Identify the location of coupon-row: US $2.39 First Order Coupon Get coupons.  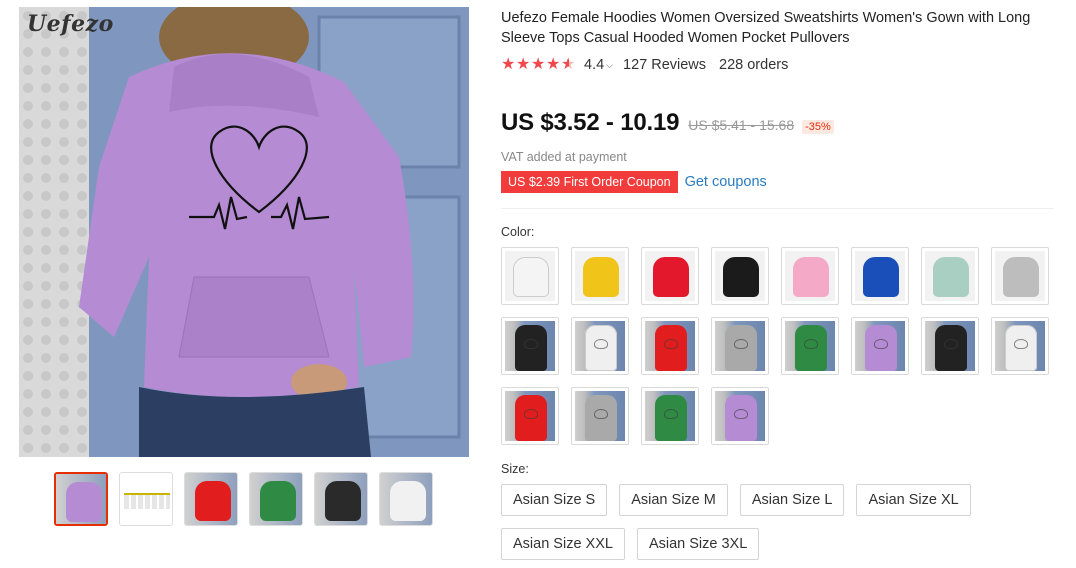
(634, 182).